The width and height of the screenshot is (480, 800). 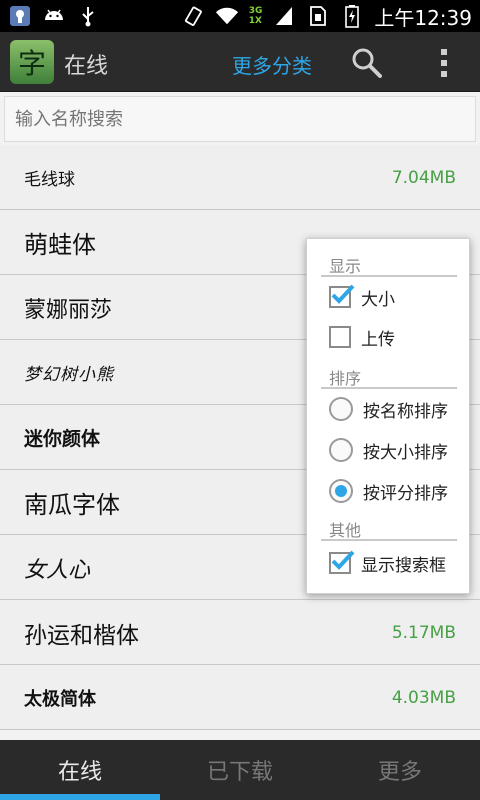 What do you see at coordinates (69, 375) in the screenshot?
I see `font-name: 梦幻树小熊` at bounding box center [69, 375].